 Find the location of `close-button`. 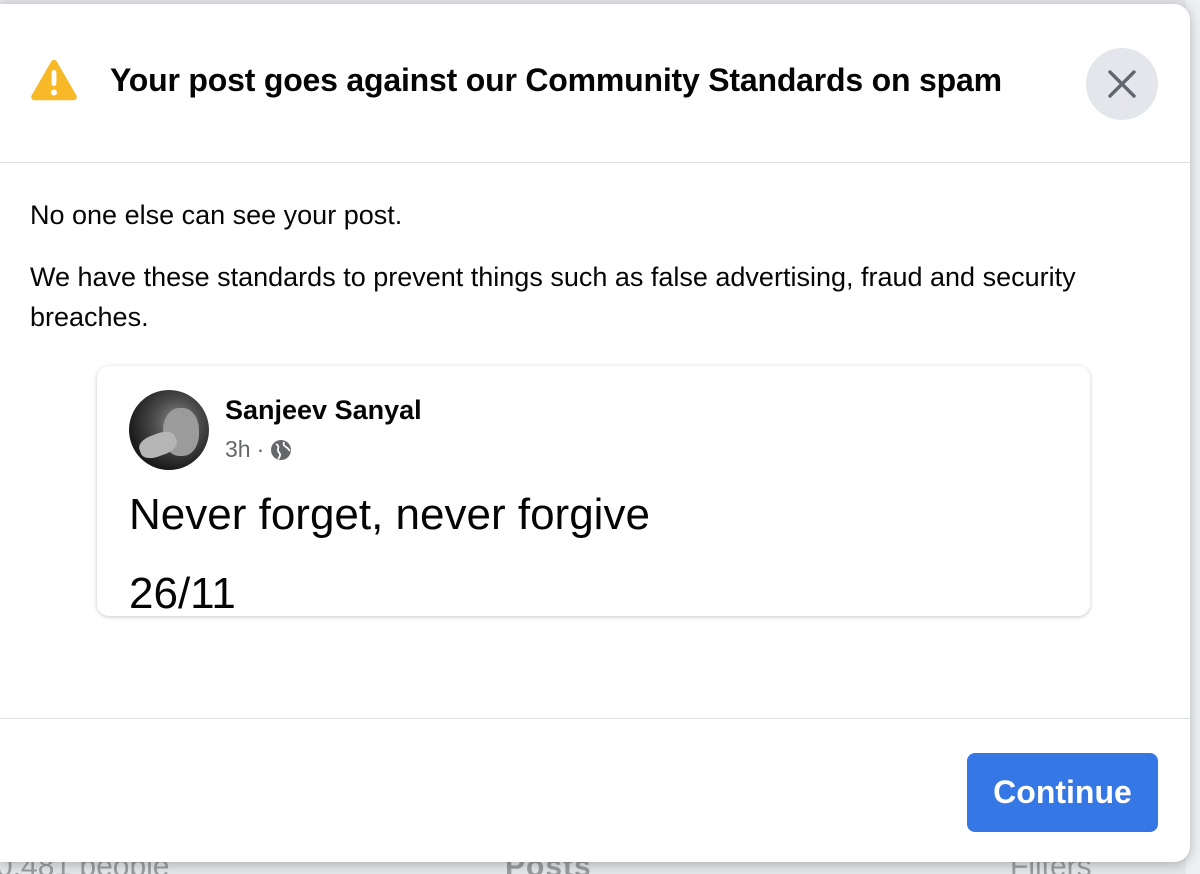

close-button is located at coordinates (1122, 84).